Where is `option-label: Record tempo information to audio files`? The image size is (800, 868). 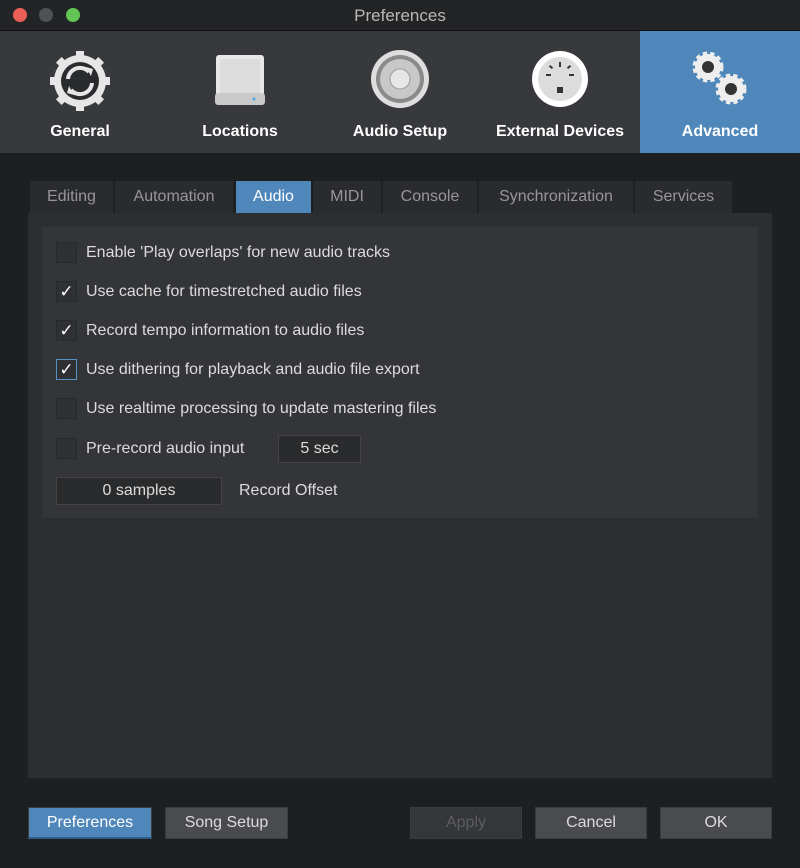
option-label: Record tempo information to audio files is located at coordinates (225, 330).